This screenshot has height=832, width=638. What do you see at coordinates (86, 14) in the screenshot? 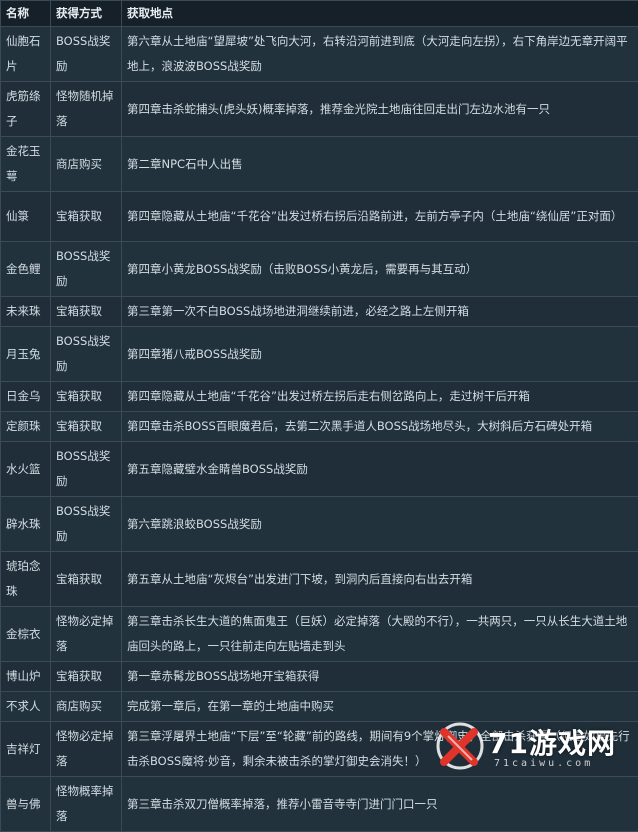
I see `header-method: 获得方式` at bounding box center [86, 14].